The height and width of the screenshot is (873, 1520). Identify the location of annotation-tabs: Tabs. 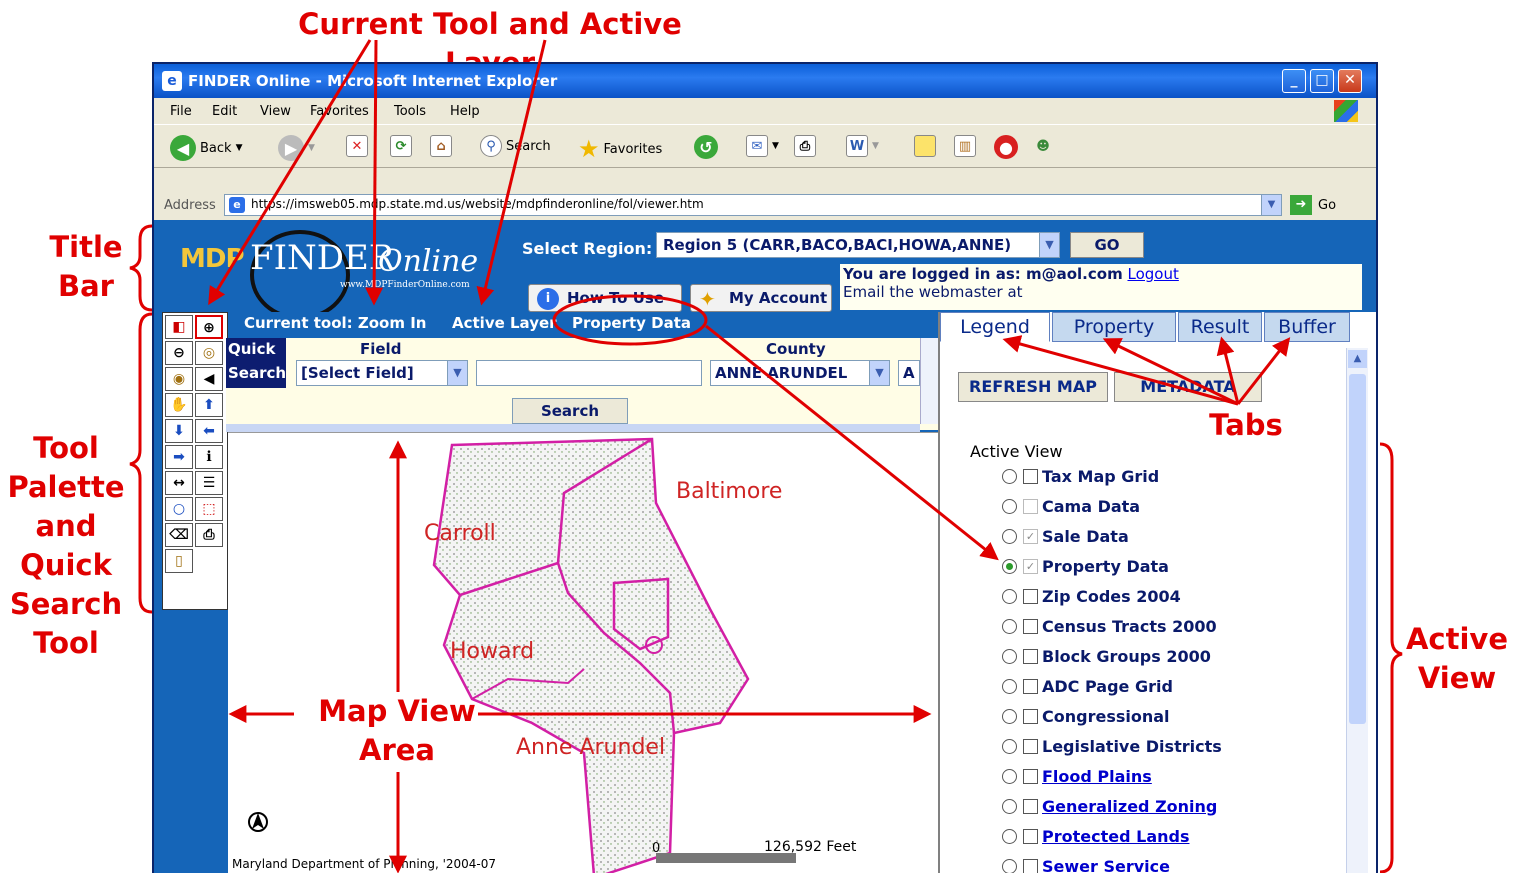
(1246, 425).